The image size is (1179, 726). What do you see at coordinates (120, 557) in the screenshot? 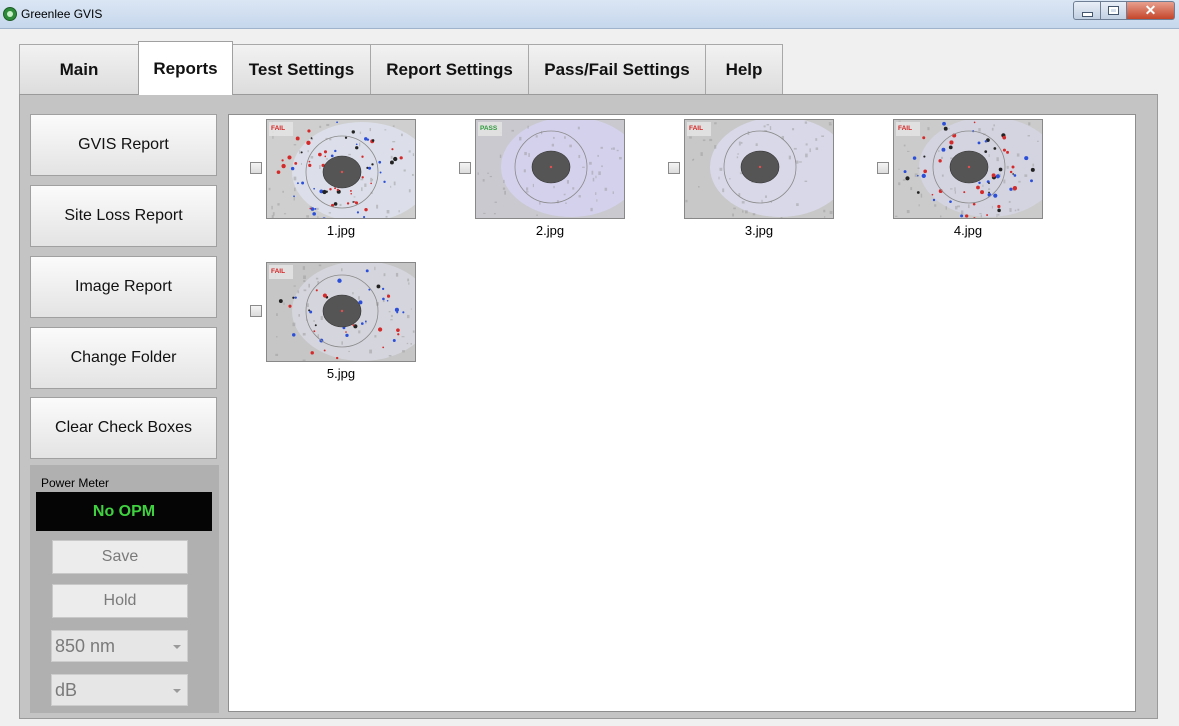
I see `save-button: Save` at bounding box center [120, 557].